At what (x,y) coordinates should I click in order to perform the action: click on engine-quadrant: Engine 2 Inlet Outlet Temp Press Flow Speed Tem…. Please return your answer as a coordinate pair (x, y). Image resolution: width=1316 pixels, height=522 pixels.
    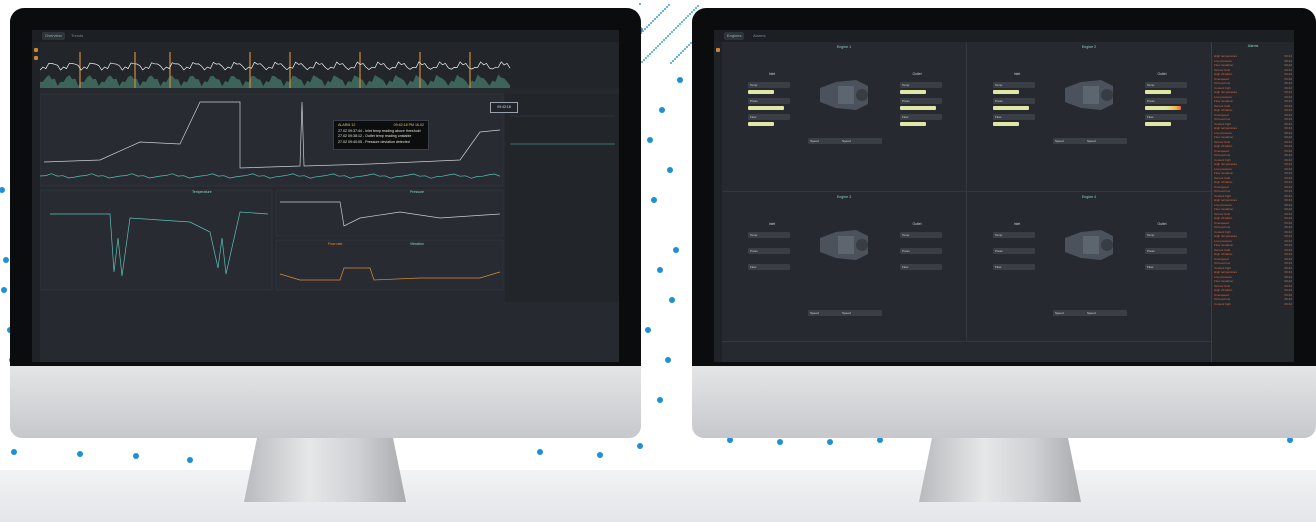
    Looking at the image, I should click on (1089, 117).